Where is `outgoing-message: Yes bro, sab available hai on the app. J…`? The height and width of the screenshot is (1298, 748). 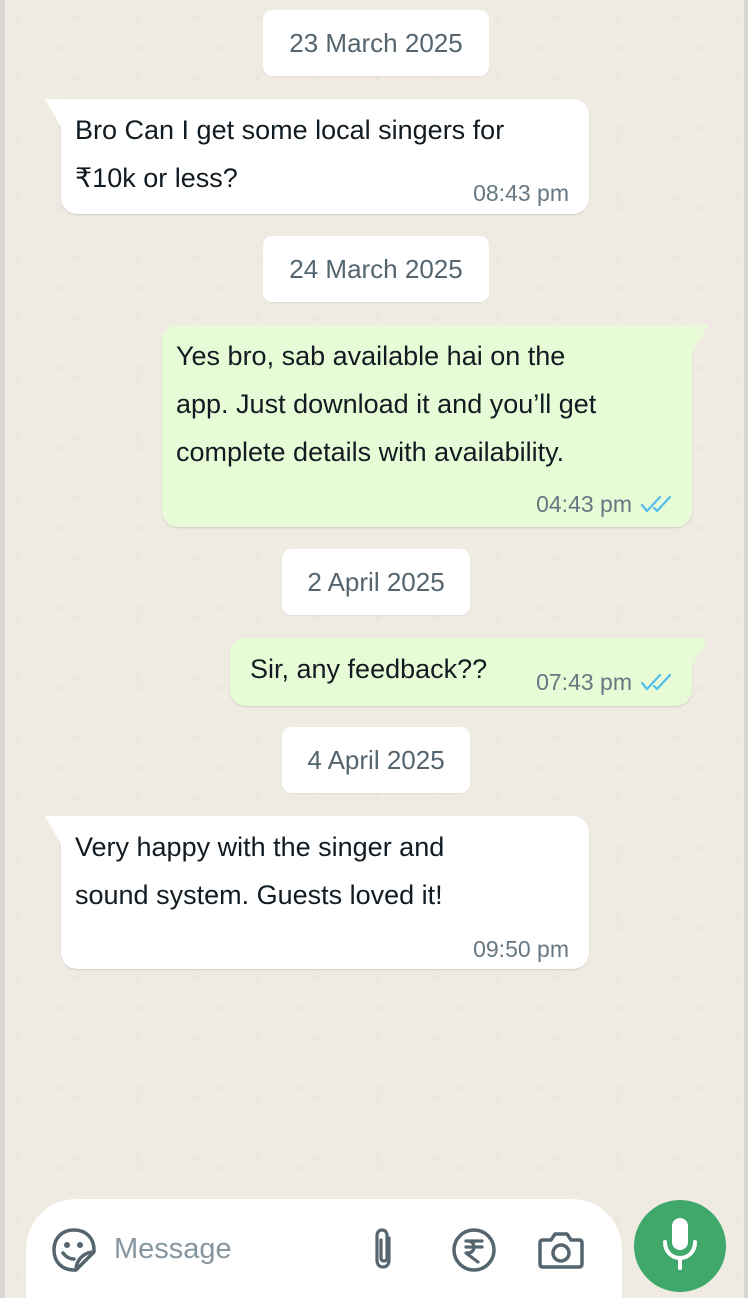
outgoing-message: Yes bro, sab available hai on the app. J… is located at coordinates (435, 426).